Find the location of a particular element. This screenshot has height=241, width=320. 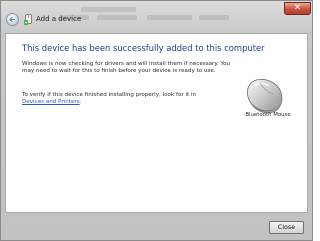

close-icon: ✕ is located at coordinates (297, 8).